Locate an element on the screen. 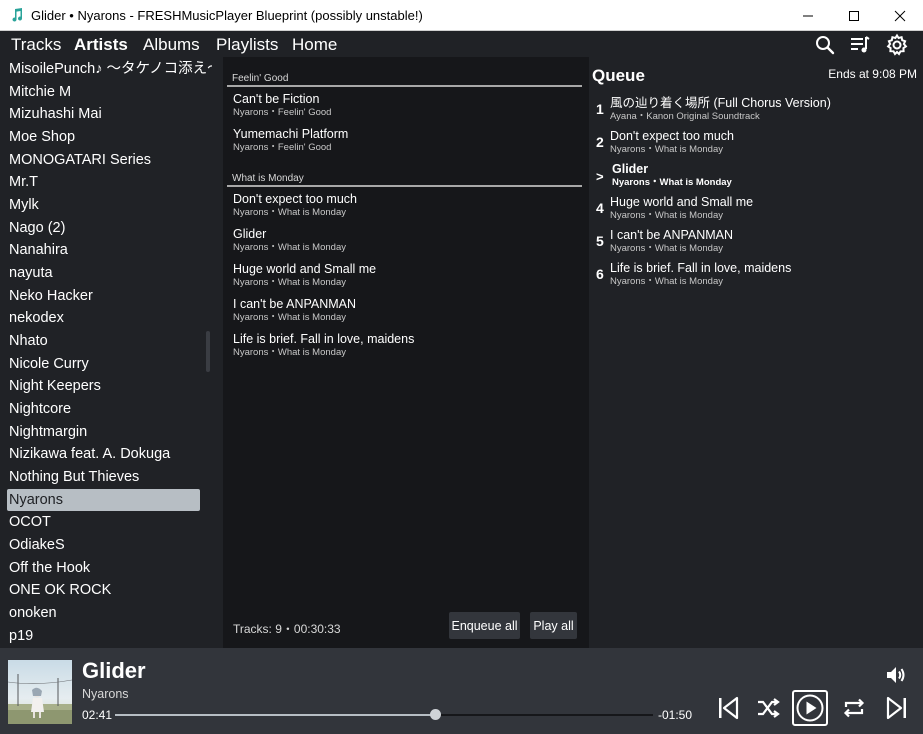  repeat-button is located at coordinates (854, 708).